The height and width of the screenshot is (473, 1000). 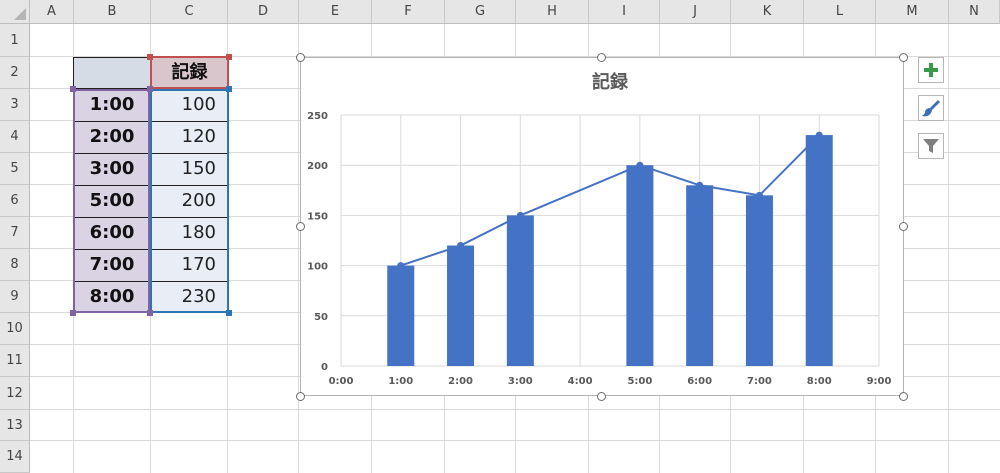 What do you see at coordinates (15, 73) in the screenshot?
I see `row-header-2: 2` at bounding box center [15, 73].